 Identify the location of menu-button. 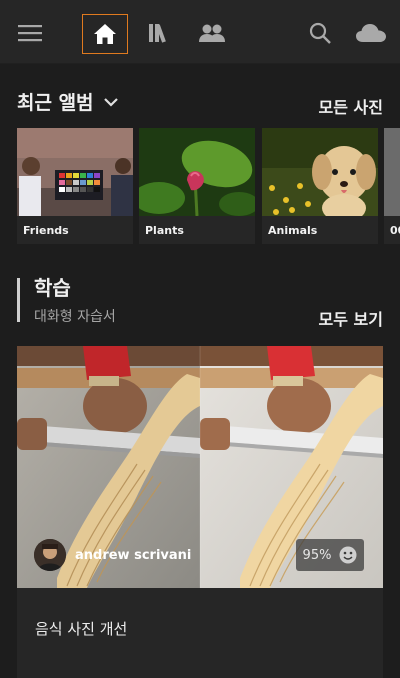
(30, 33).